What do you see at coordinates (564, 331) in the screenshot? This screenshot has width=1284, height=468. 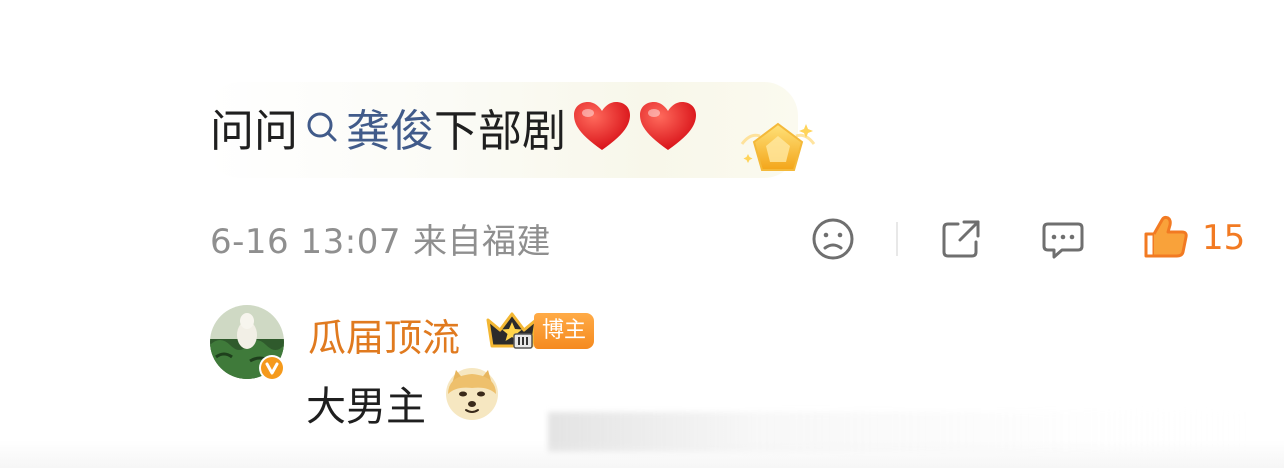 I see `blogger-tag: 博主` at bounding box center [564, 331].